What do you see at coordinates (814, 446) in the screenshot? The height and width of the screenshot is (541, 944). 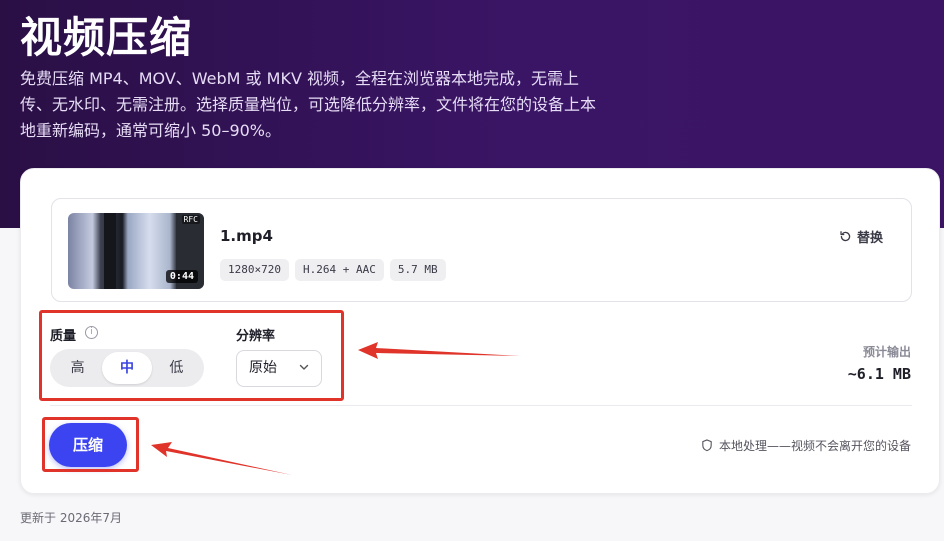 I see `privacy-note-text: 本地处理——视频不会离开您的设备` at bounding box center [814, 446].